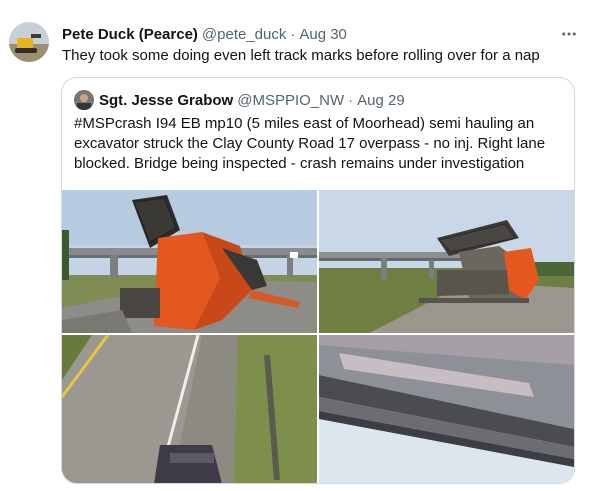 This screenshot has width=595, height=491. What do you see at coordinates (381, 100) in the screenshot?
I see `quoted-tweet-date: Aug 29` at bounding box center [381, 100].